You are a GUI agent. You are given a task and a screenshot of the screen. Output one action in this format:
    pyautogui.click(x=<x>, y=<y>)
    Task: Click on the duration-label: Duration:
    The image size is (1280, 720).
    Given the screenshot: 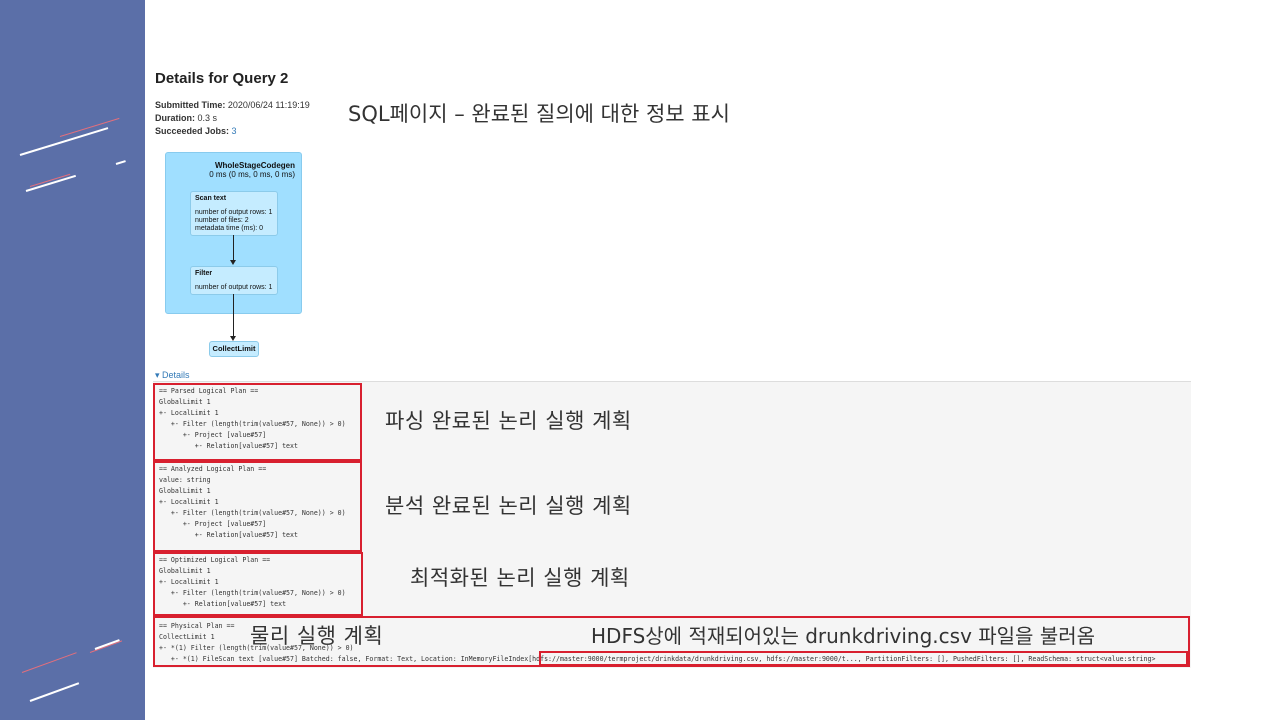 What is the action you would take?
    pyautogui.click(x=175, y=118)
    